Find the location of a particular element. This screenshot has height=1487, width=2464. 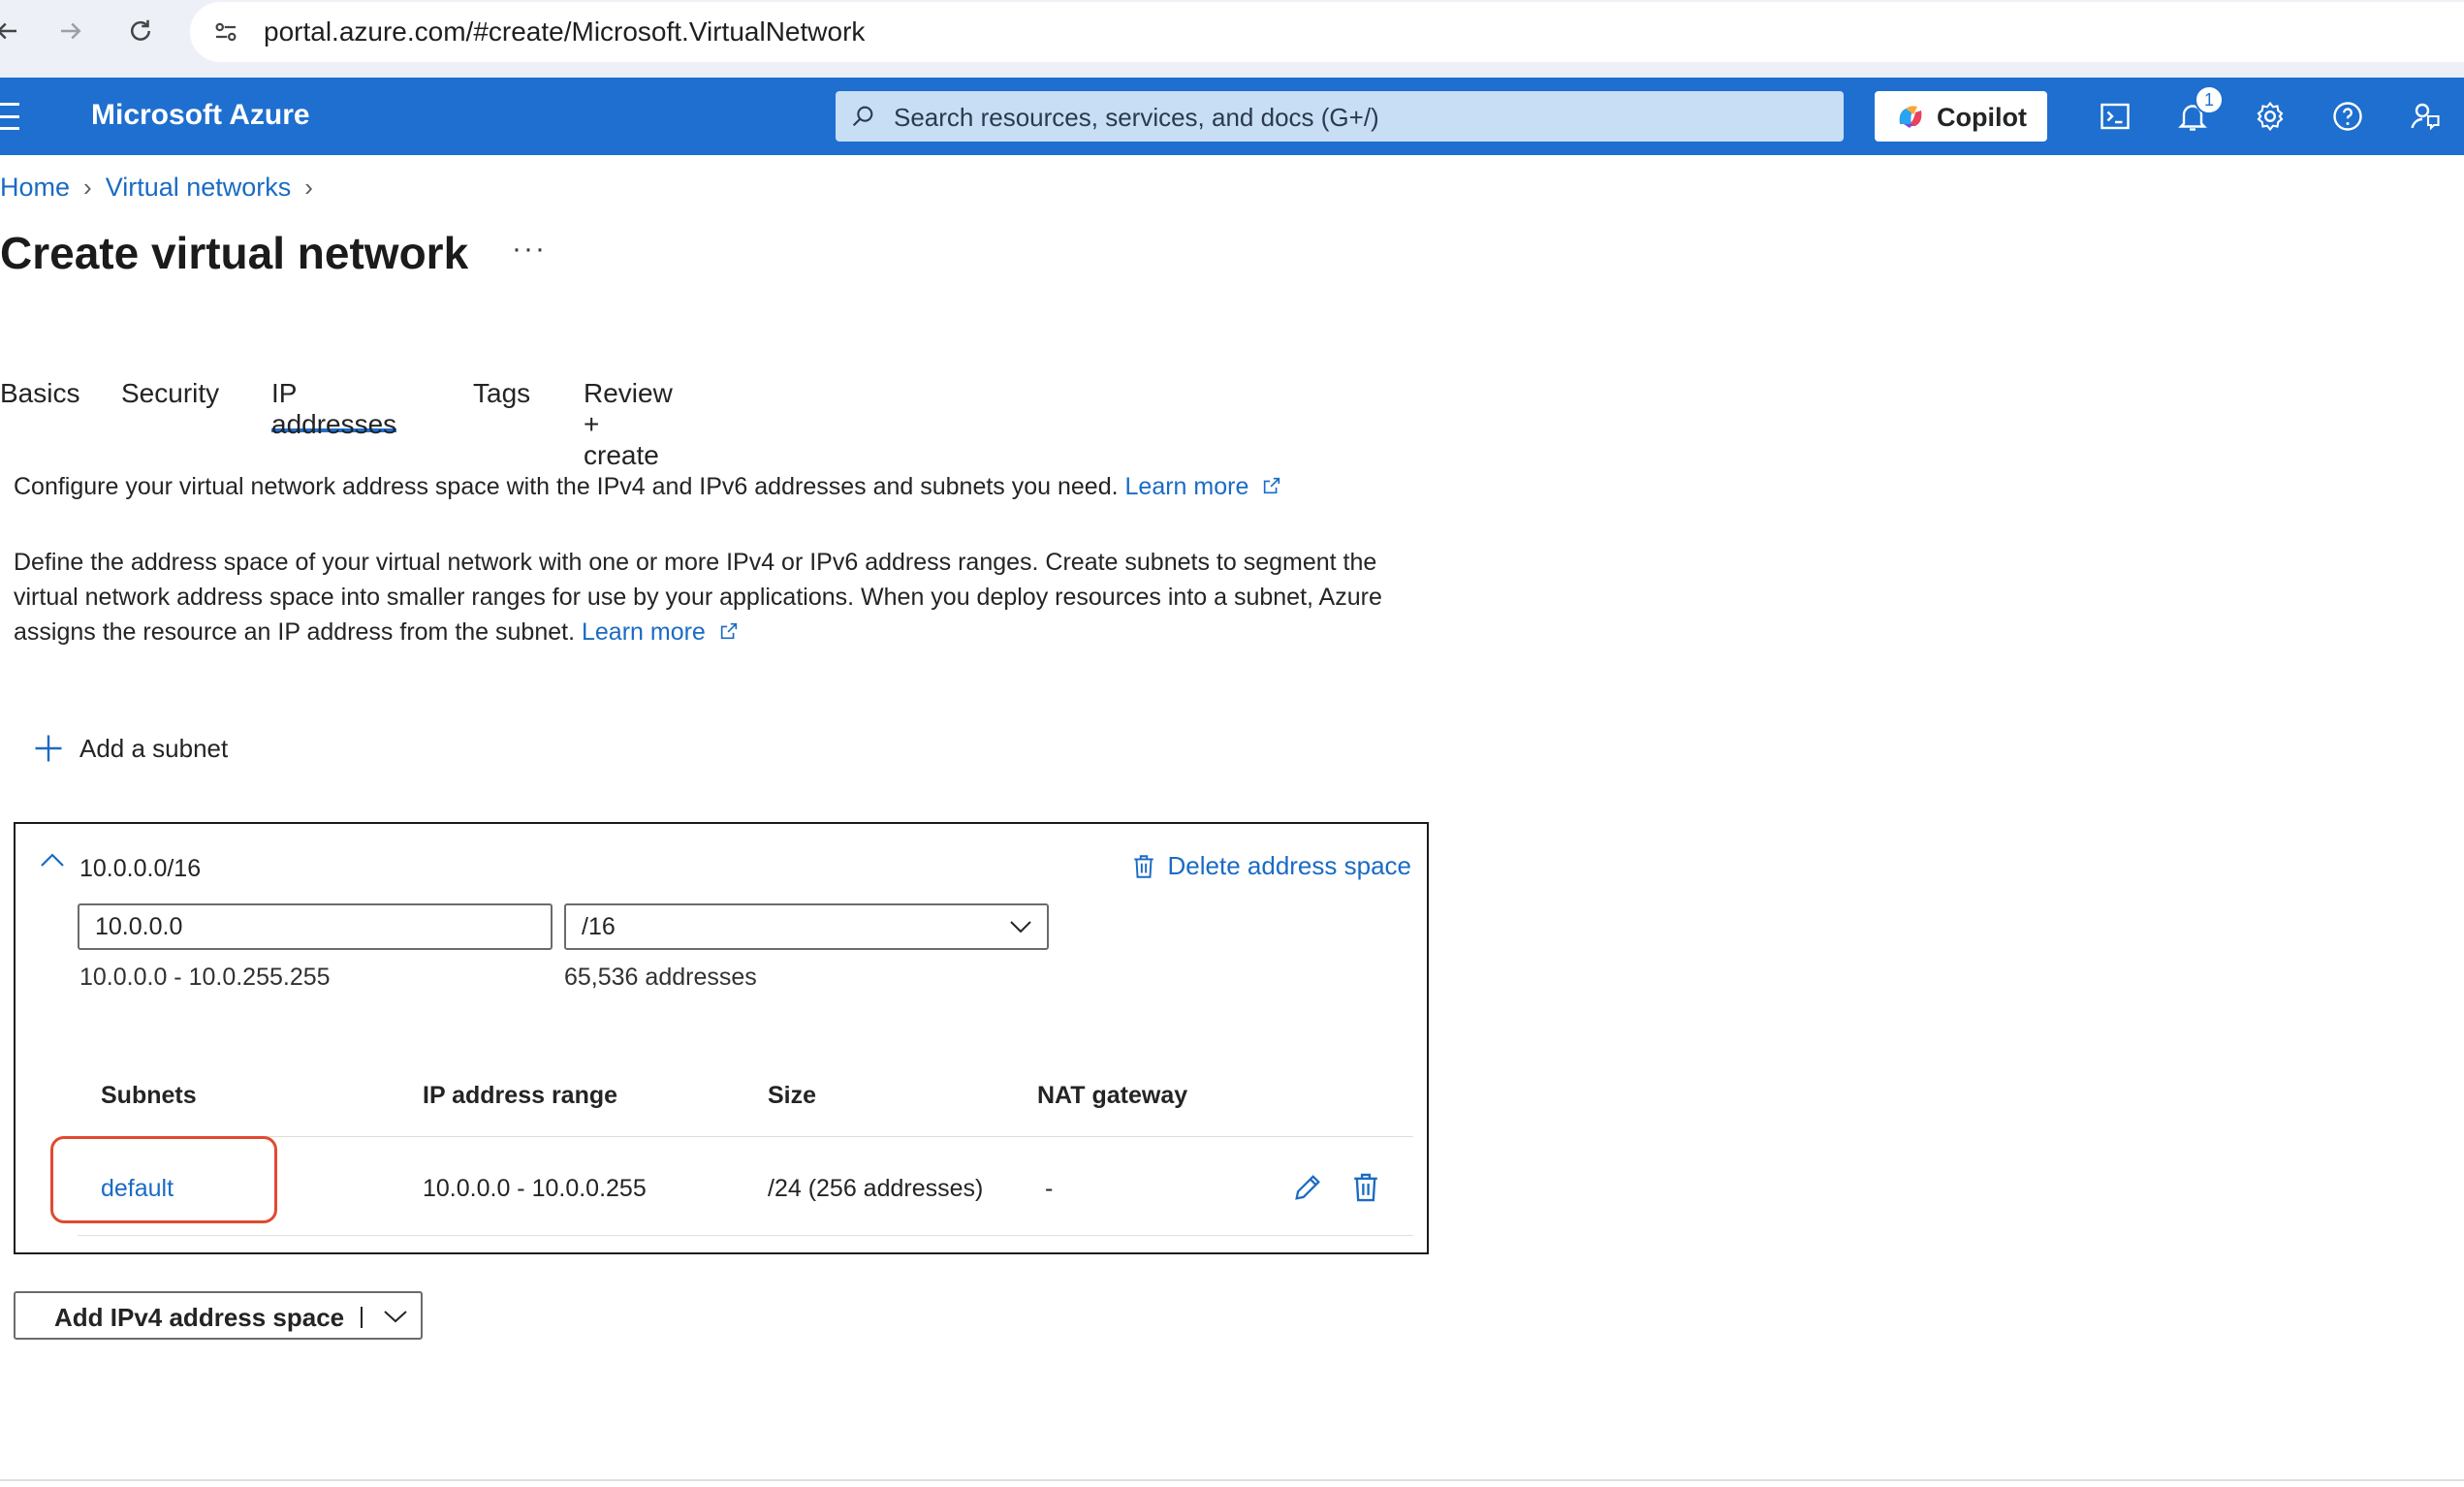

add-ipv4-address-space-button: Add IPv4 address space is located at coordinates (218, 1315).